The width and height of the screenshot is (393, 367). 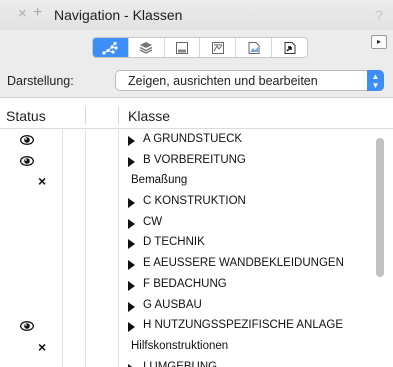 What do you see at coordinates (40, 81) in the screenshot?
I see `display-label: Darstellung:` at bounding box center [40, 81].